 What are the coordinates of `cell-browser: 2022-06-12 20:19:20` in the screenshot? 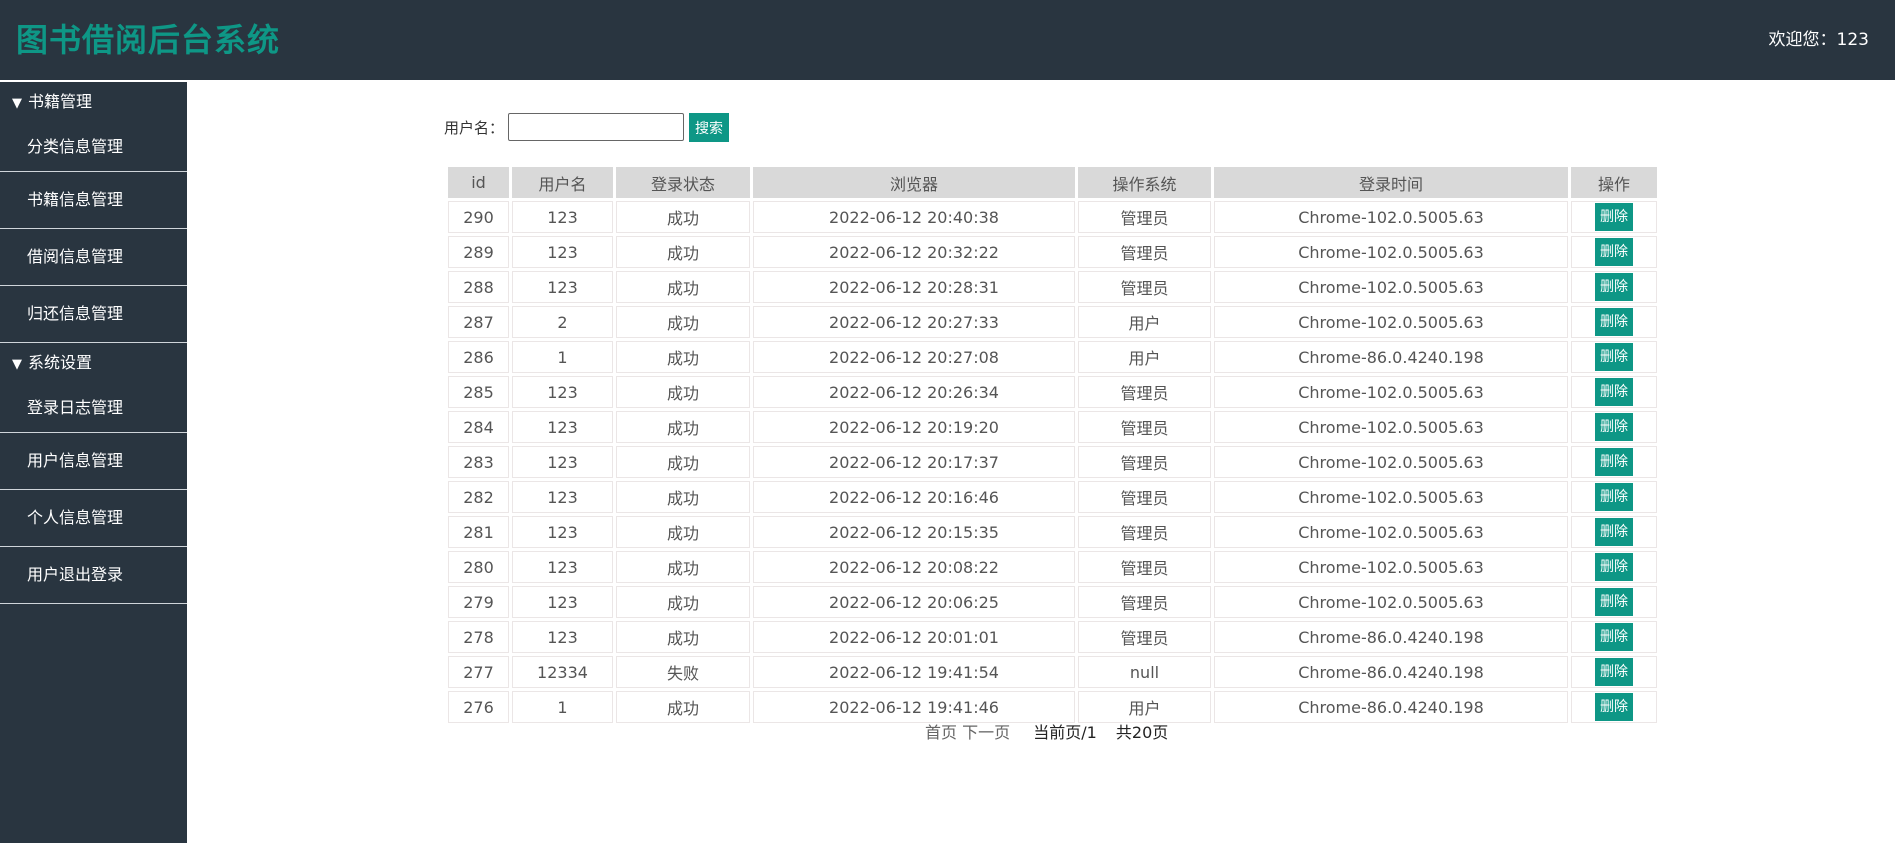 It's located at (914, 427).